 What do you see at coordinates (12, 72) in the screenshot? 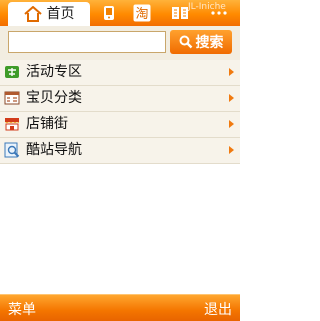
I see `sale-icon` at bounding box center [12, 72].